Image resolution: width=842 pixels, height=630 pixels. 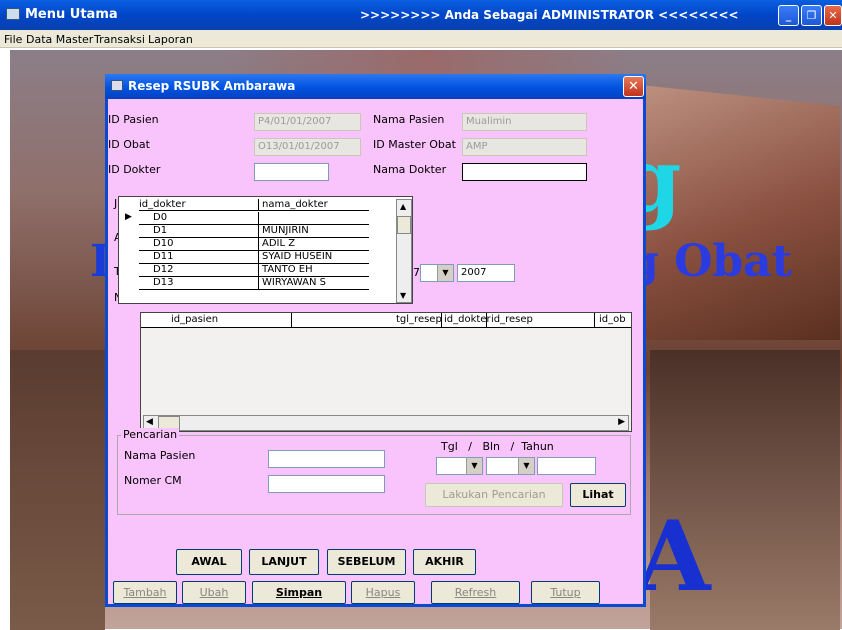 I want to click on tambah-button: Tambah, so click(x=145, y=592).